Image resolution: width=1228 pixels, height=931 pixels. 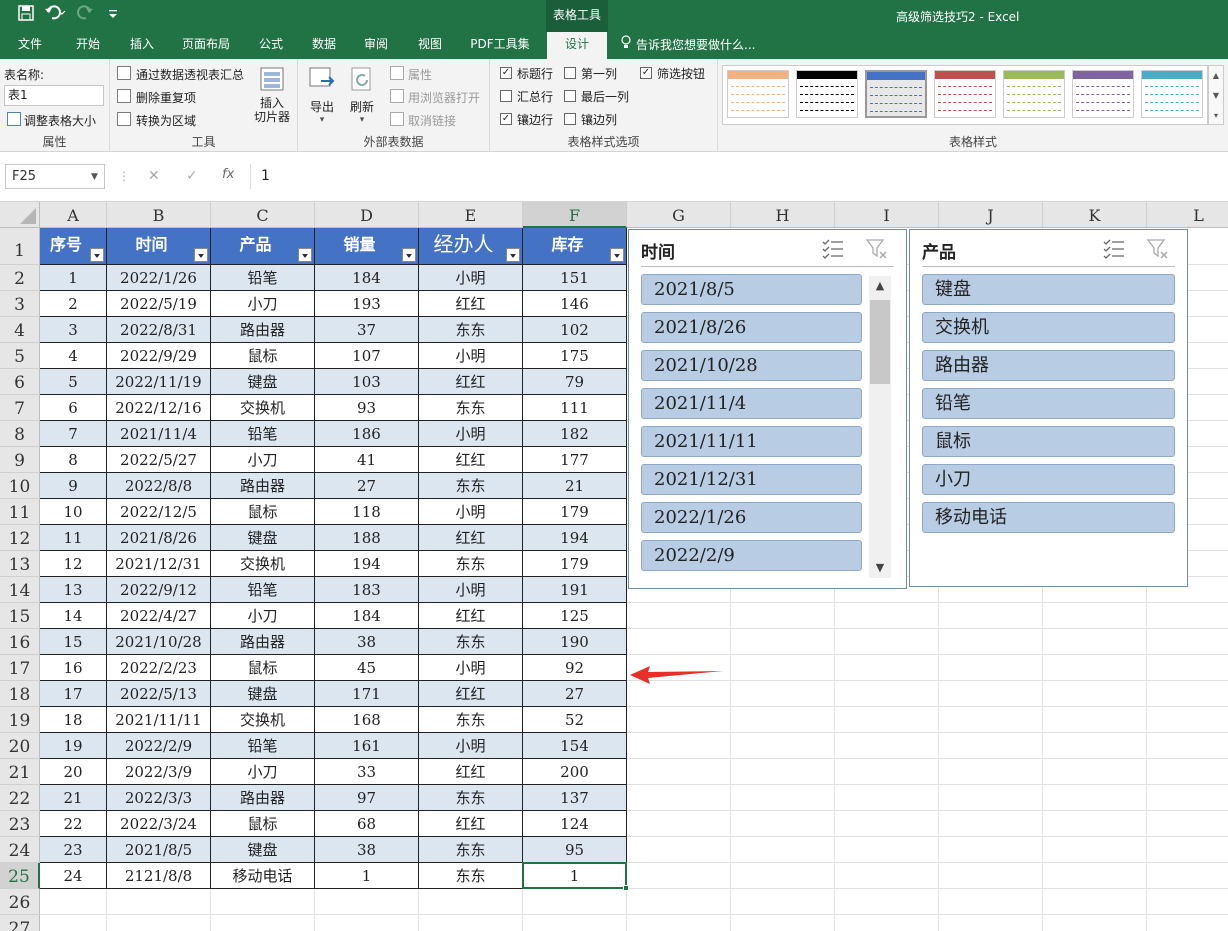 I want to click on table-cell-stock: 21, so click(x=575, y=486).